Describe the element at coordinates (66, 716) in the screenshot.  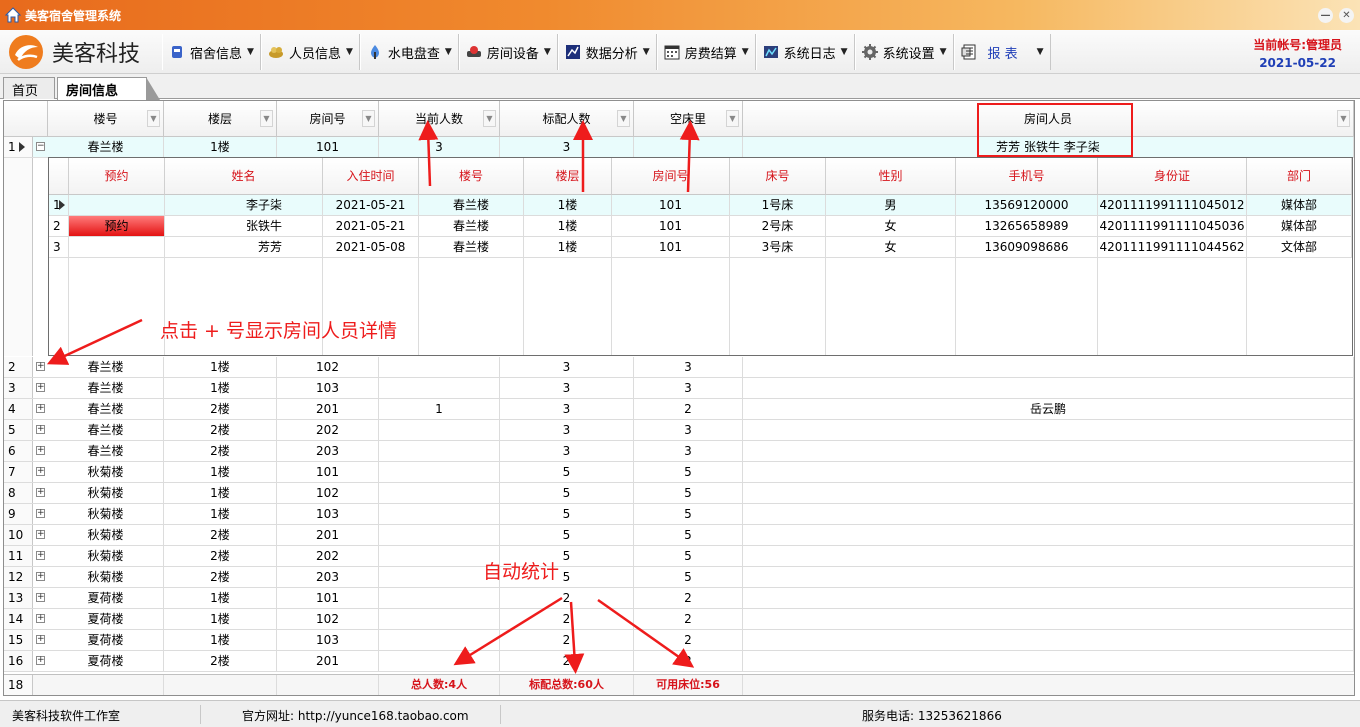
I see `studio-name: 美客科技软件工作室` at that location.